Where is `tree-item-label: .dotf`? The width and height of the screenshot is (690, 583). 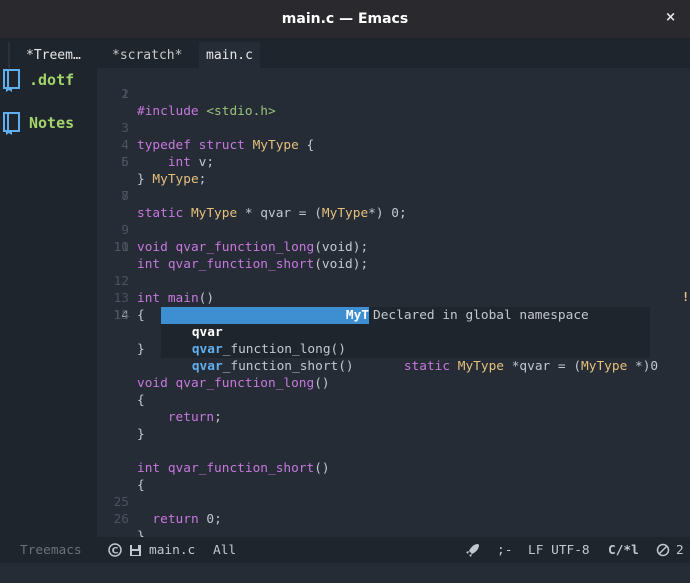
tree-item-label: .dotf is located at coordinates (52, 80).